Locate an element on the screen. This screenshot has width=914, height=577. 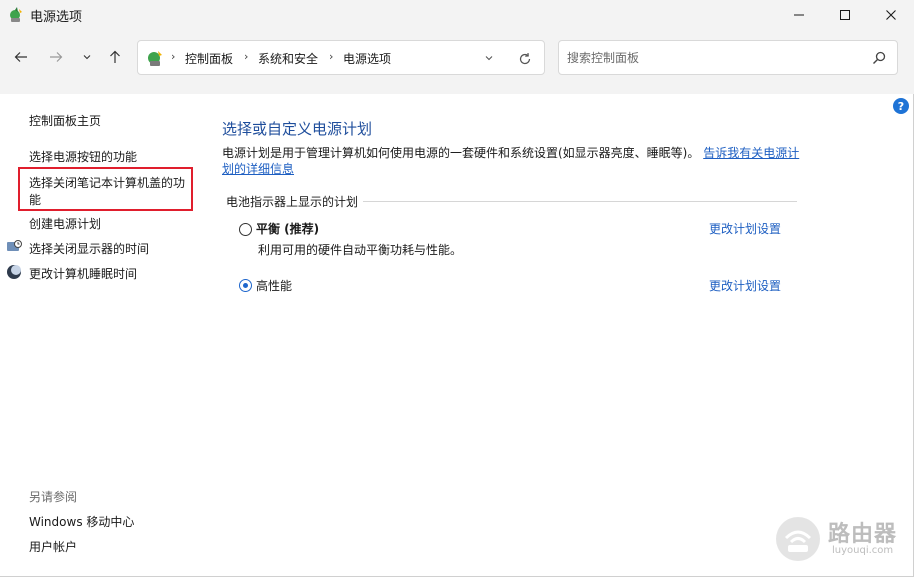
watermark-url: luyouqi.com is located at coordinates (863, 550).